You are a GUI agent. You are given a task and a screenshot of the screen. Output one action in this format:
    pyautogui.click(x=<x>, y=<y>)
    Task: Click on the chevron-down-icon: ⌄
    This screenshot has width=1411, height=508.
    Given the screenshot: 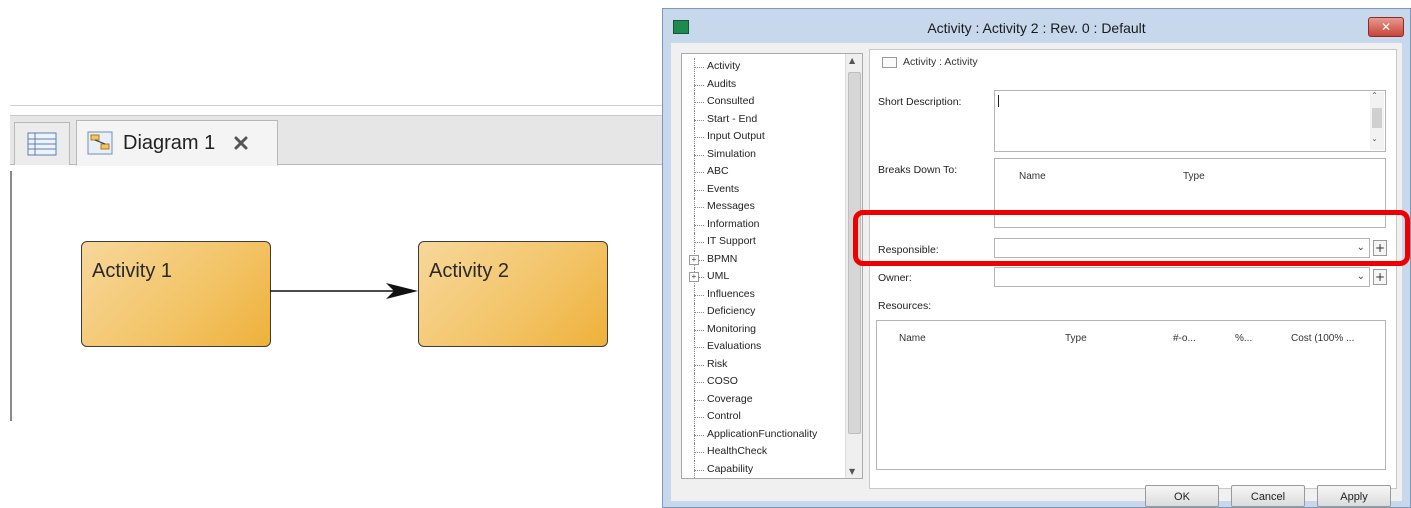 What is the action you would take?
    pyautogui.click(x=1361, y=276)
    